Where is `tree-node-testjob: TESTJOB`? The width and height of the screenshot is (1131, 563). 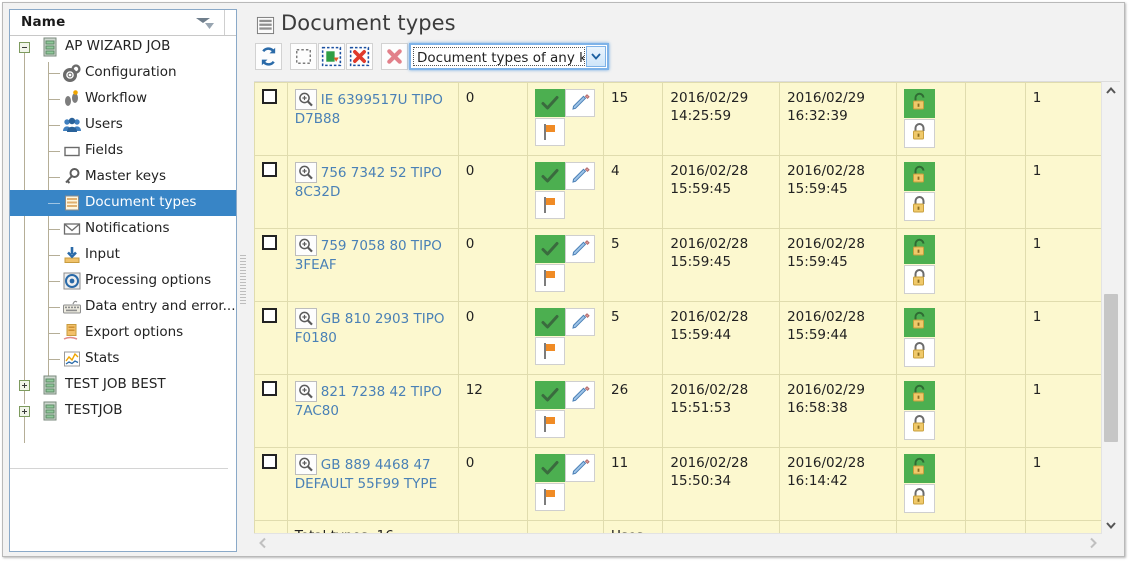 tree-node-testjob: TESTJOB is located at coordinates (123, 411).